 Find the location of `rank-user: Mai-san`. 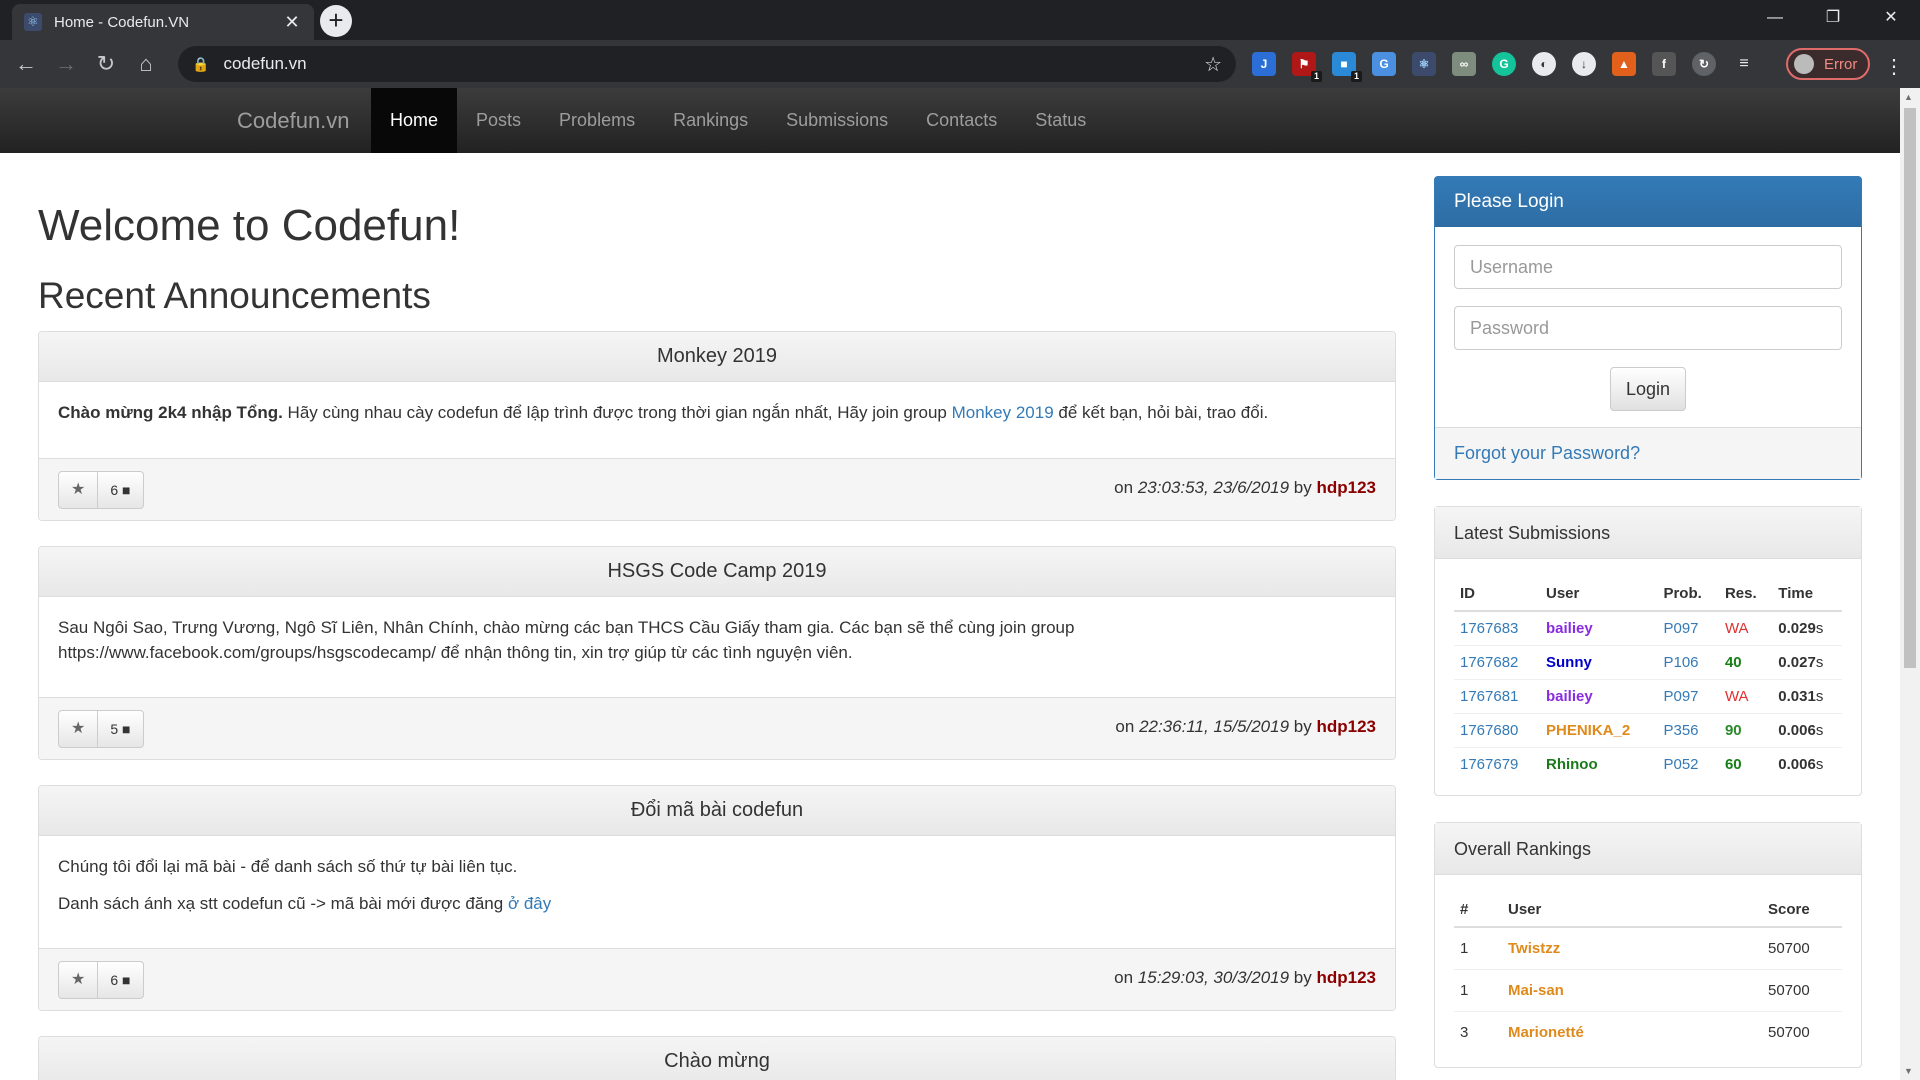

rank-user: Mai-san is located at coordinates (1632, 989).